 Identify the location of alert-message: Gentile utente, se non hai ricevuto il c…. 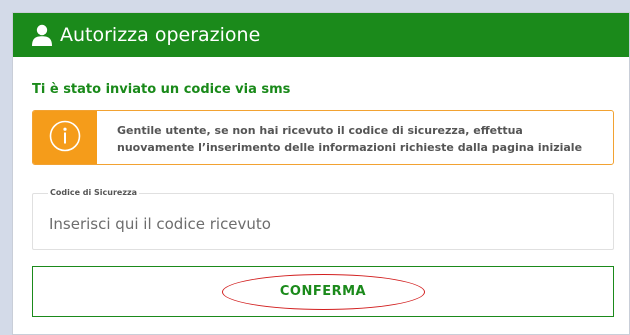
(350, 139).